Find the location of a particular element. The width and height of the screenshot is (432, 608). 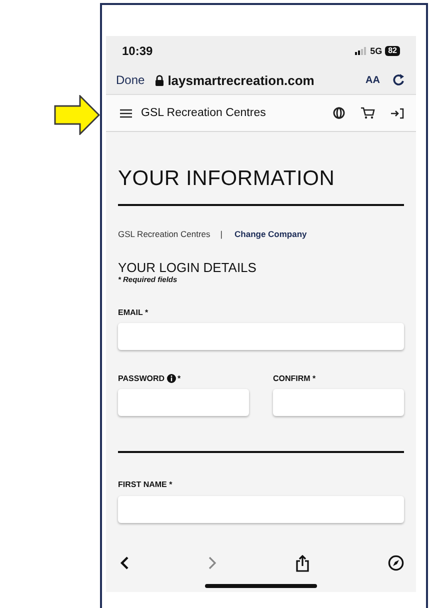

cart-icon is located at coordinates (368, 113).